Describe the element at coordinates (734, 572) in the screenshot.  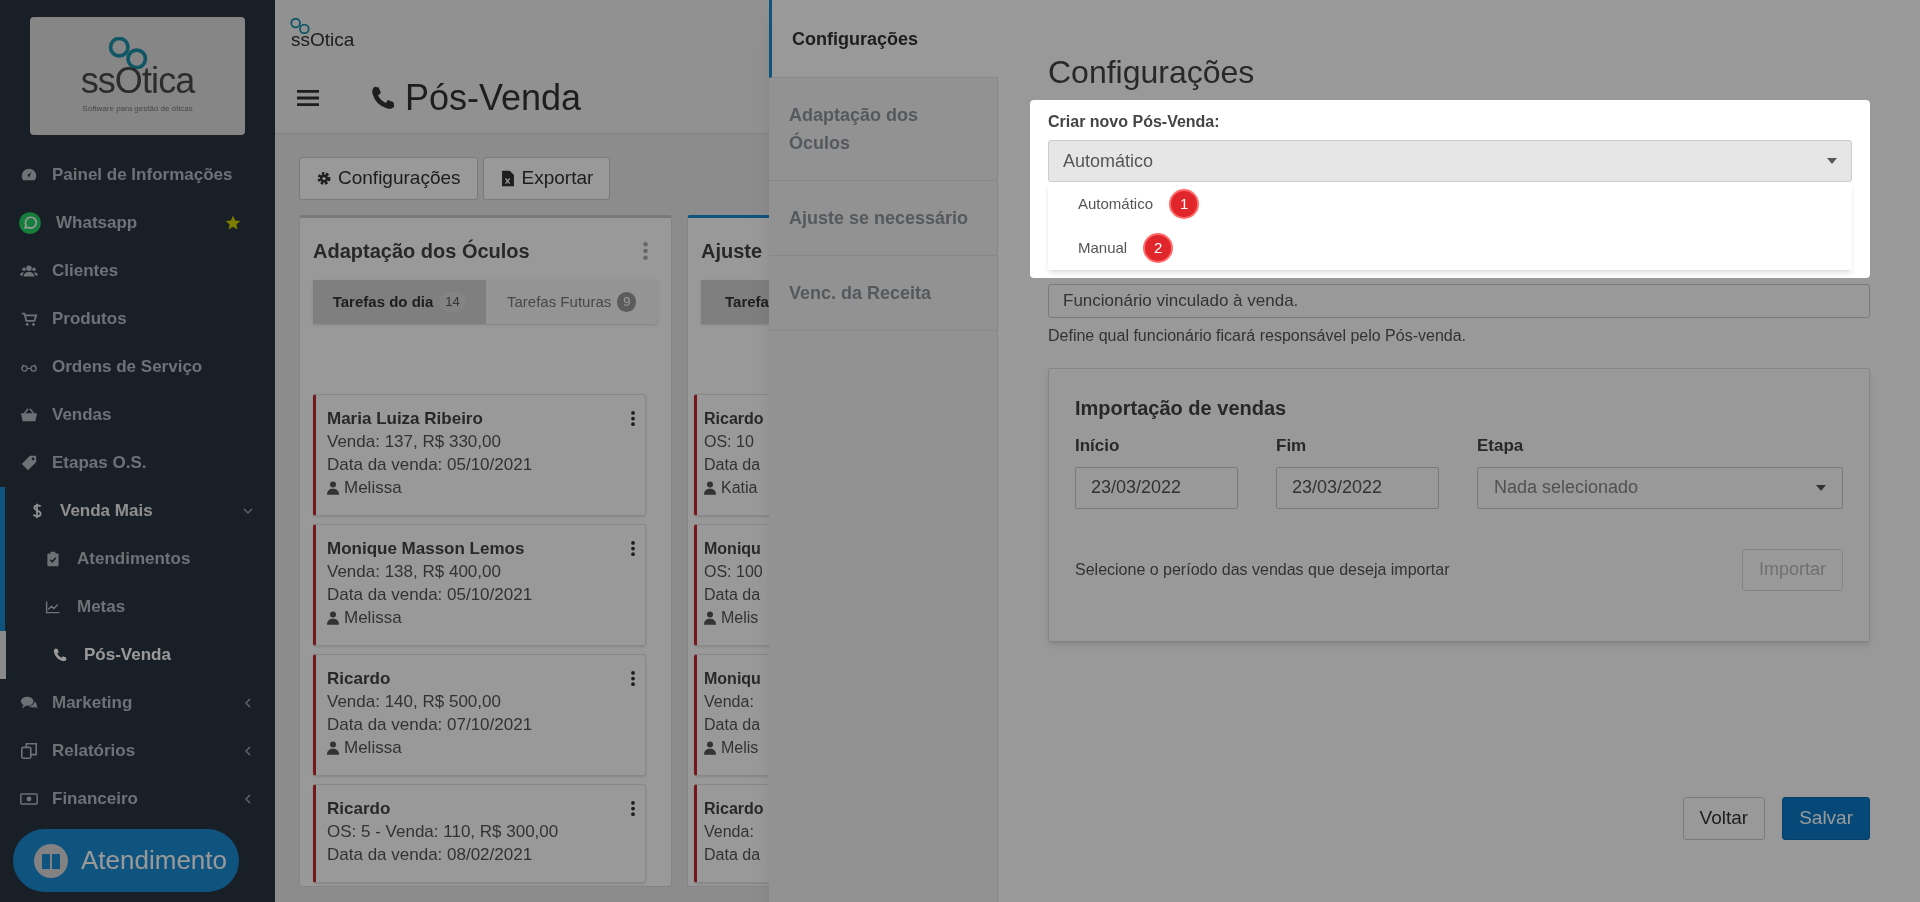
I see `sale-info: OS: 100` at that location.